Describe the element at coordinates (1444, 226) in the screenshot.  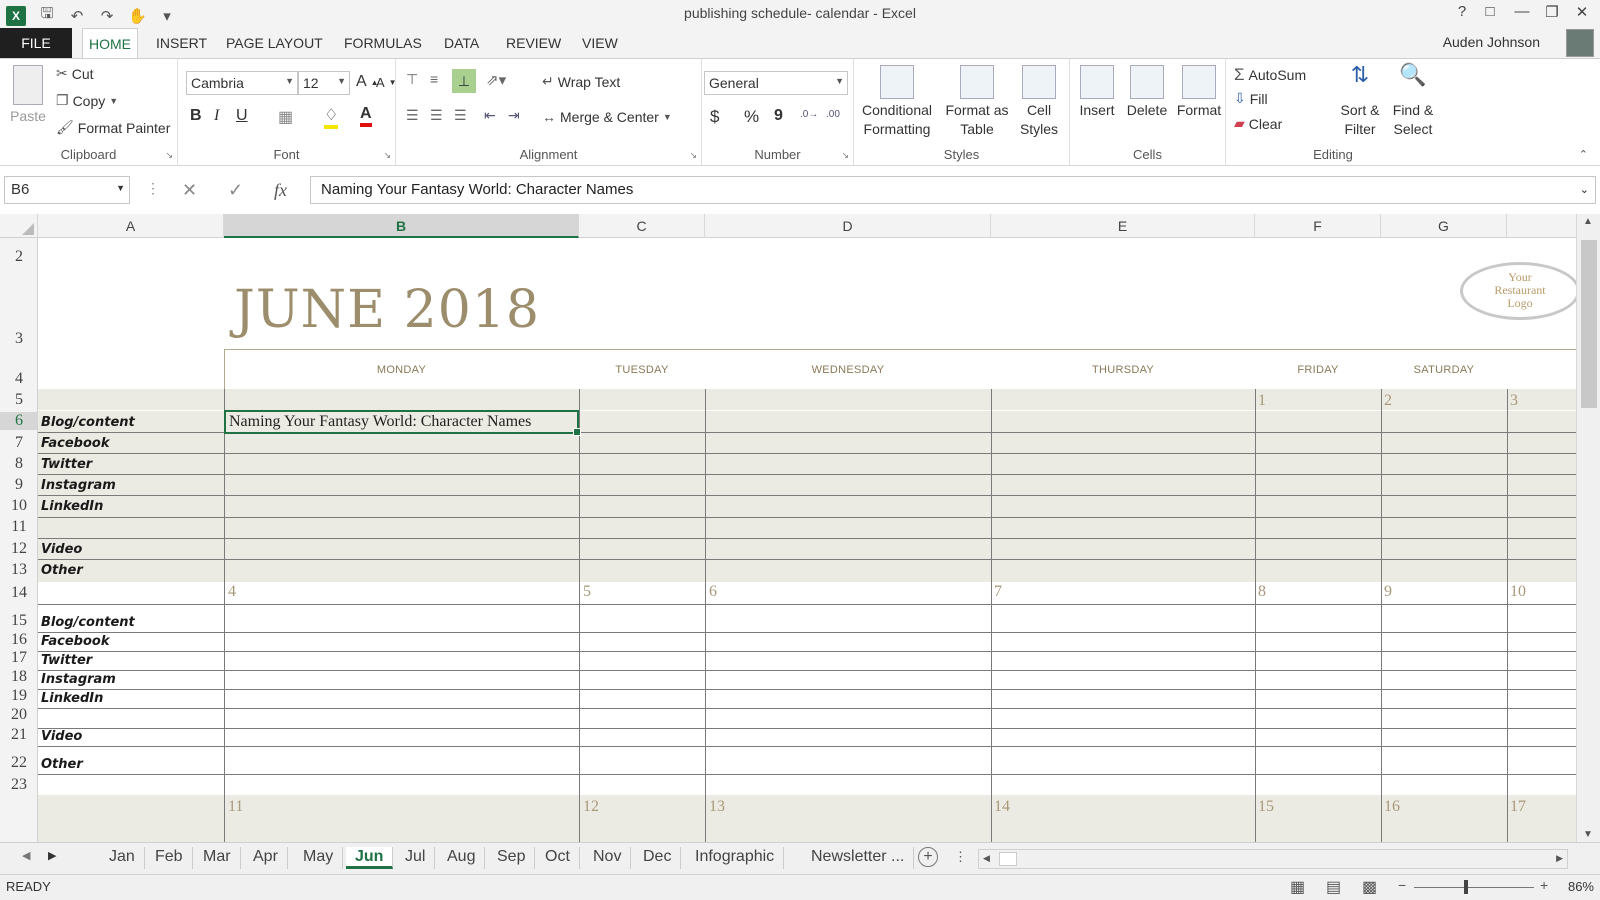
I see `column-header-g: G` at that location.